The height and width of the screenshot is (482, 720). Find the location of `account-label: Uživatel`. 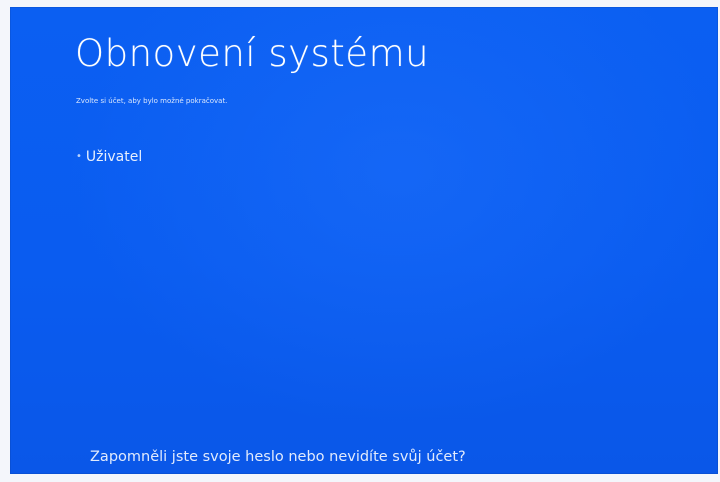

account-label: Uživatel is located at coordinates (114, 157).